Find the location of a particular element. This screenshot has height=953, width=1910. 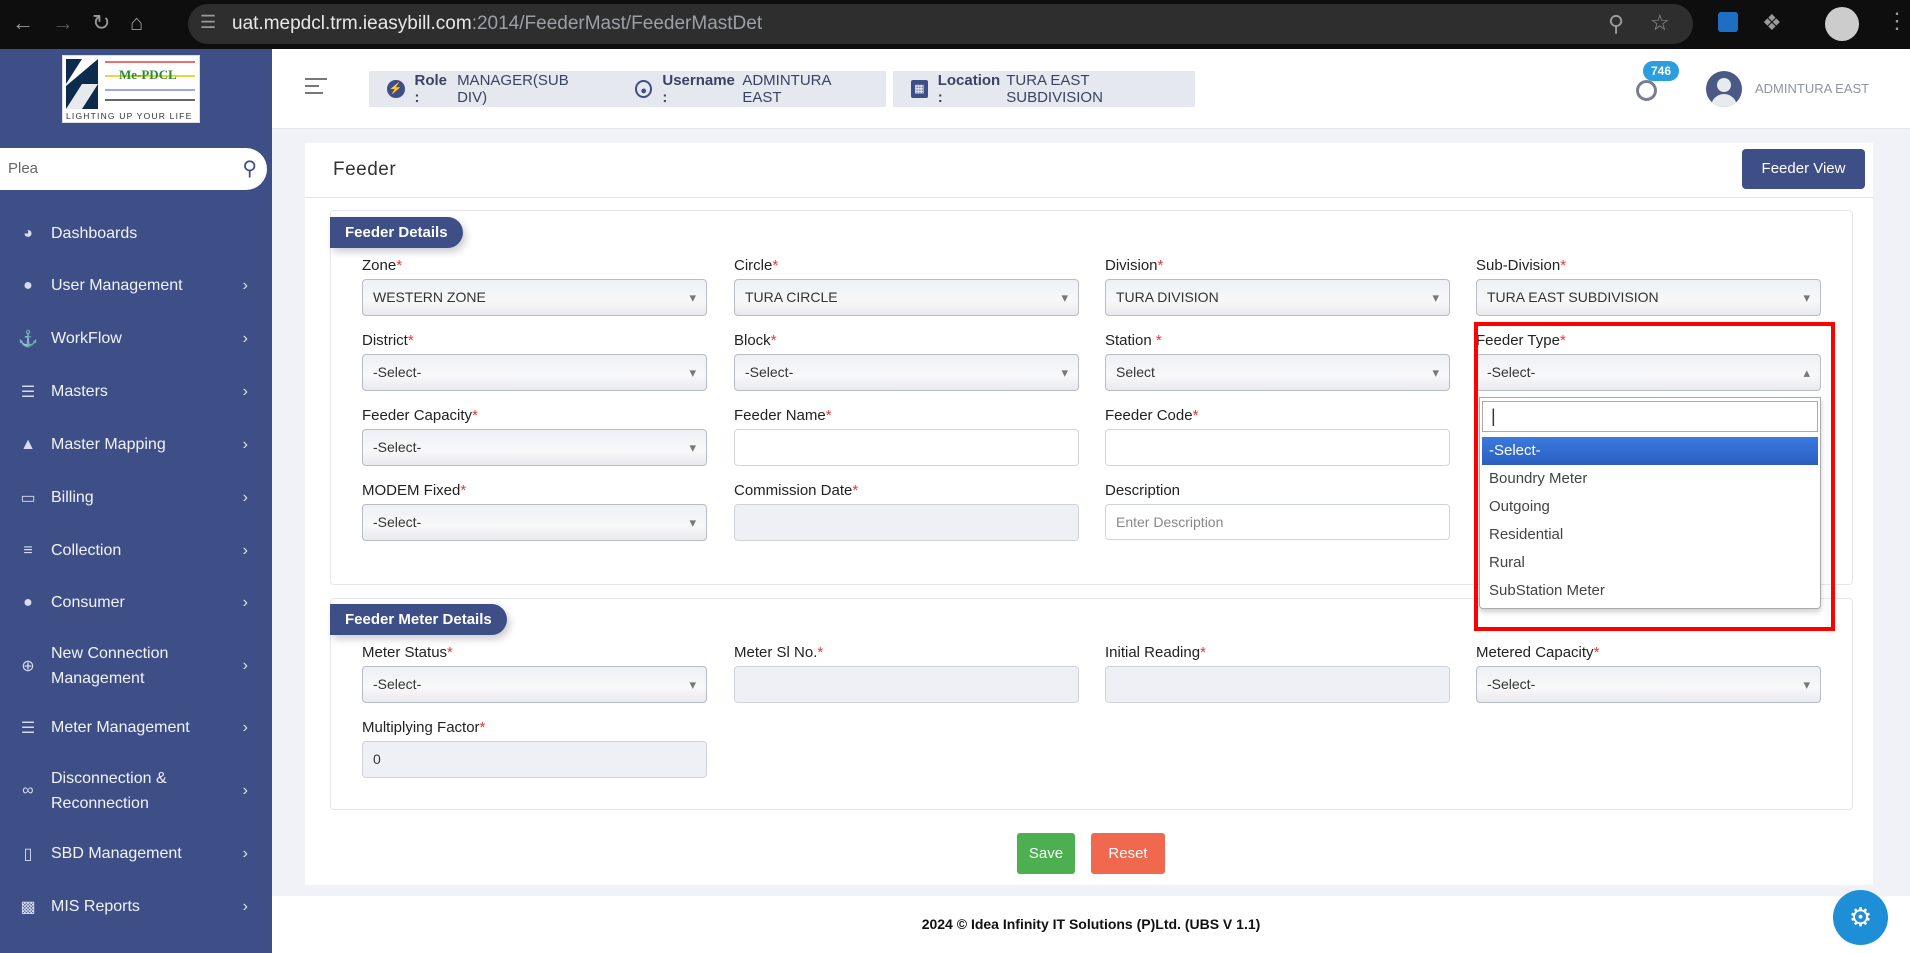

sidebar-item-collection: ≡ Collection › is located at coordinates (136, 551).